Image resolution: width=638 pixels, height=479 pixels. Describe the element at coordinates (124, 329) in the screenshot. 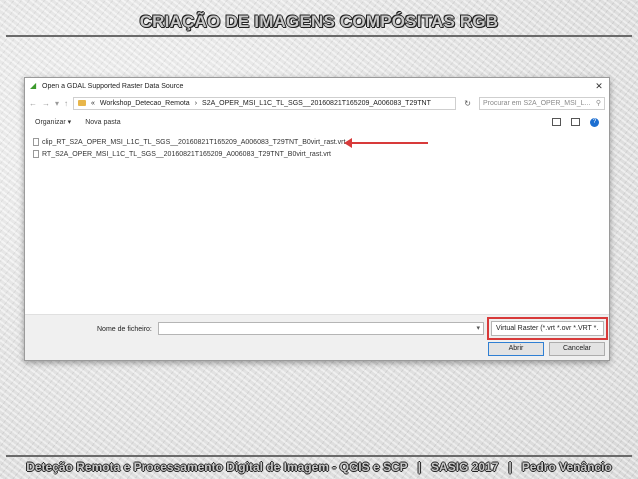

I see `filename-label: Nome de ficheiro:` at that location.